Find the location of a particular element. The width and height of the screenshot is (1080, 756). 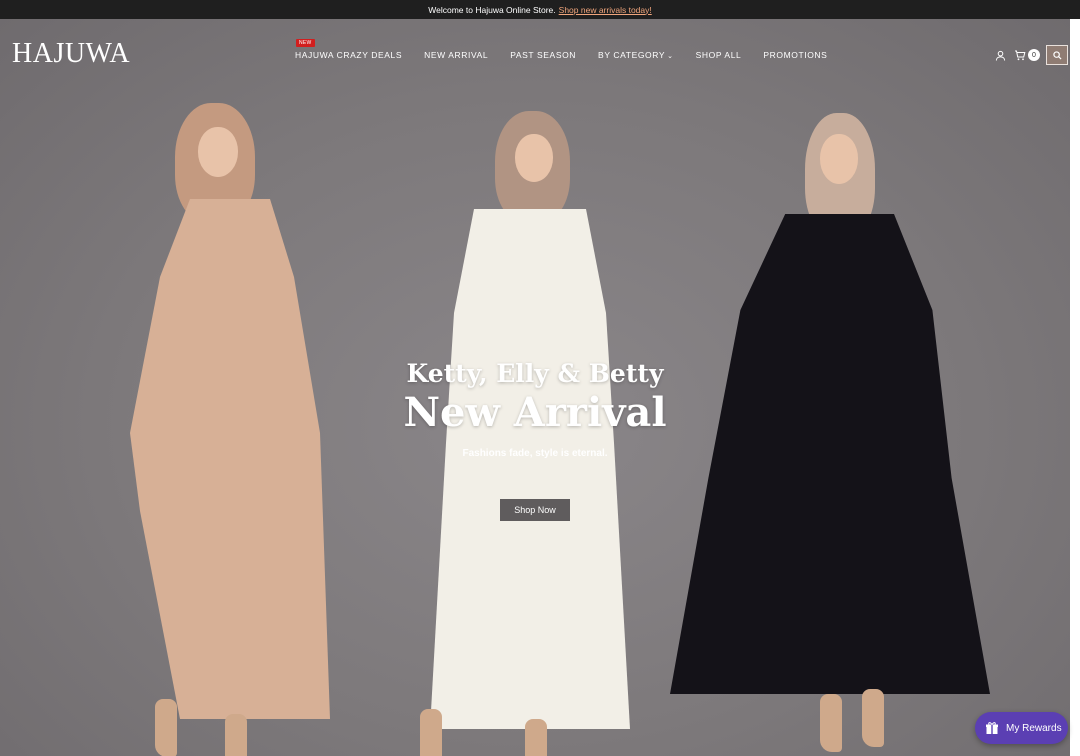

logo: HAJUWA is located at coordinates (71, 54).